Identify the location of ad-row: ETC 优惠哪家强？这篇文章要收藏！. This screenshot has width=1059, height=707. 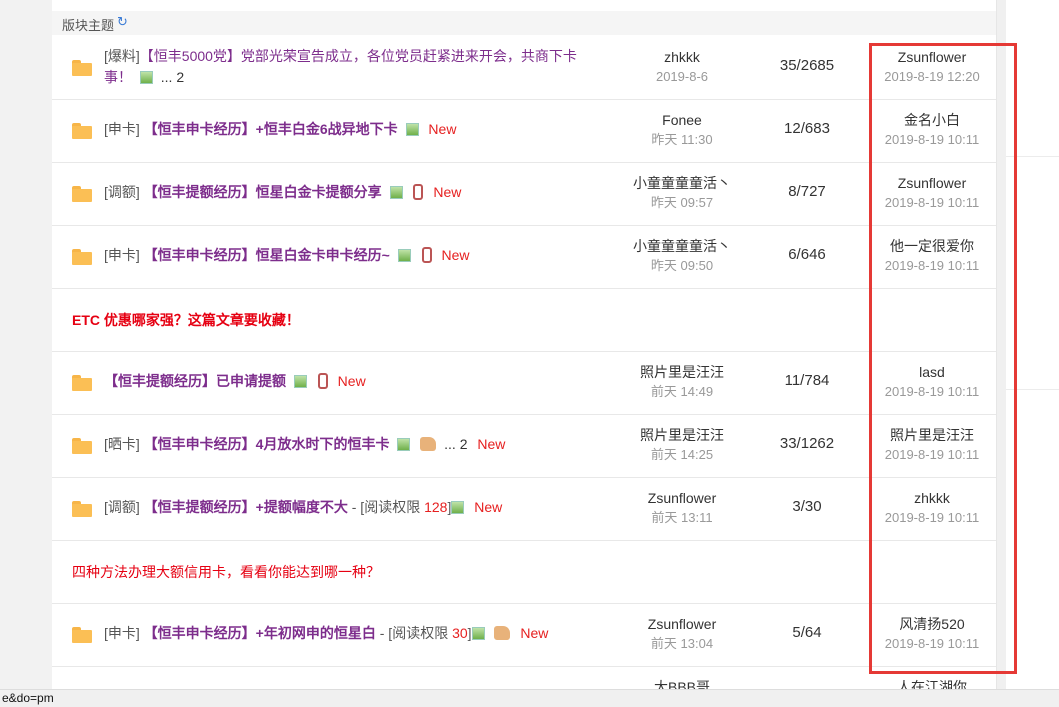
(524, 320).